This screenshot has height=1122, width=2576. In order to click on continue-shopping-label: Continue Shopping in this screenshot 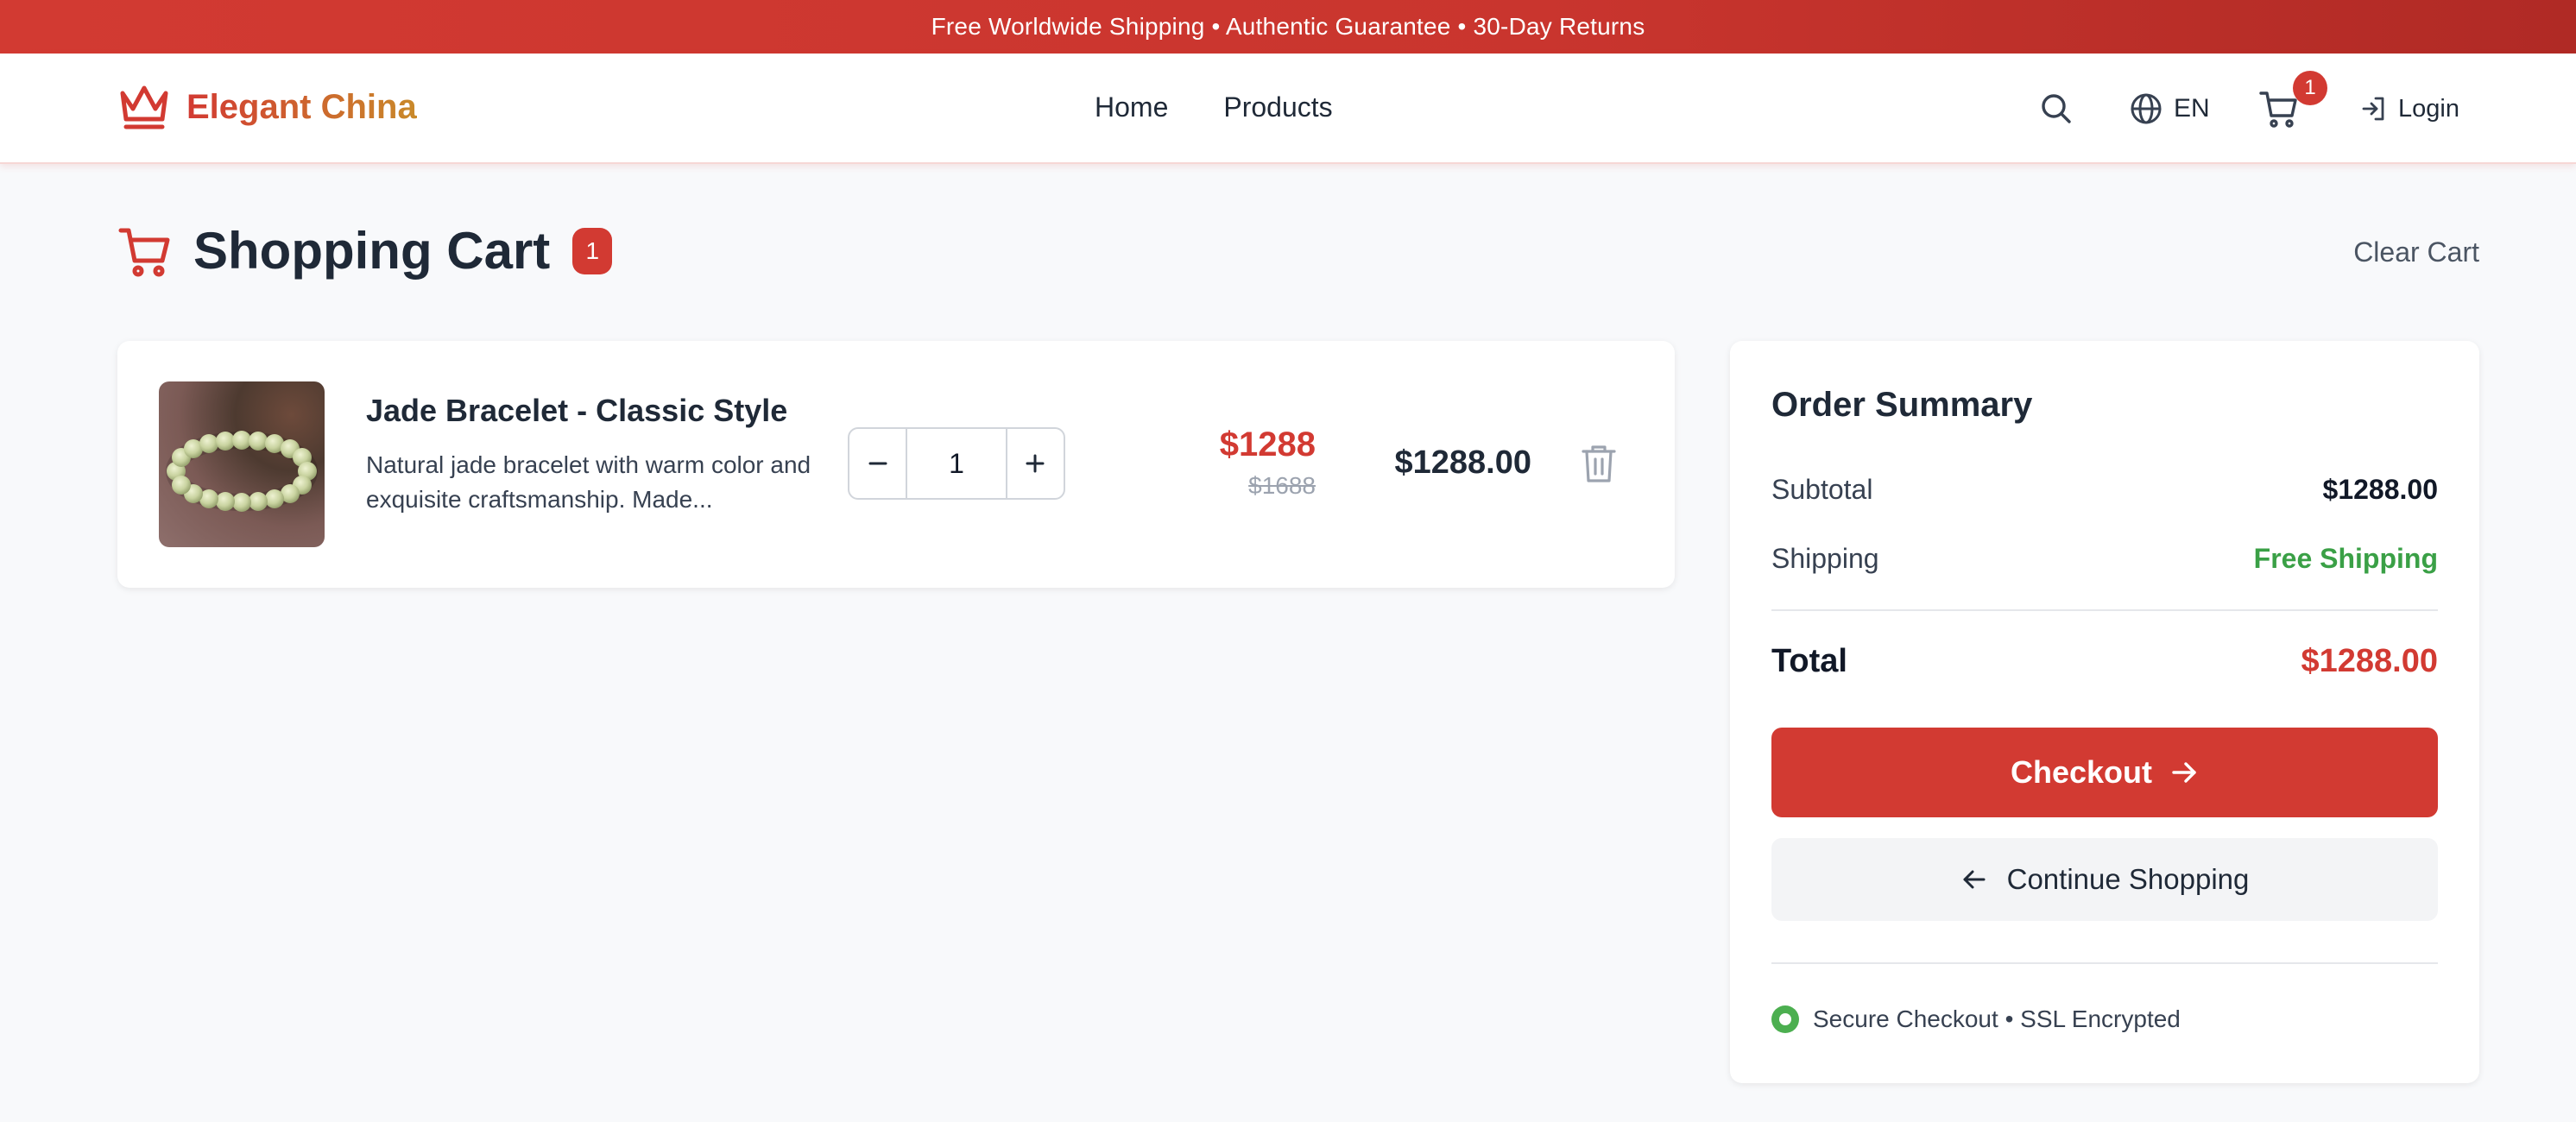, I will do `click(2128, 879)`.